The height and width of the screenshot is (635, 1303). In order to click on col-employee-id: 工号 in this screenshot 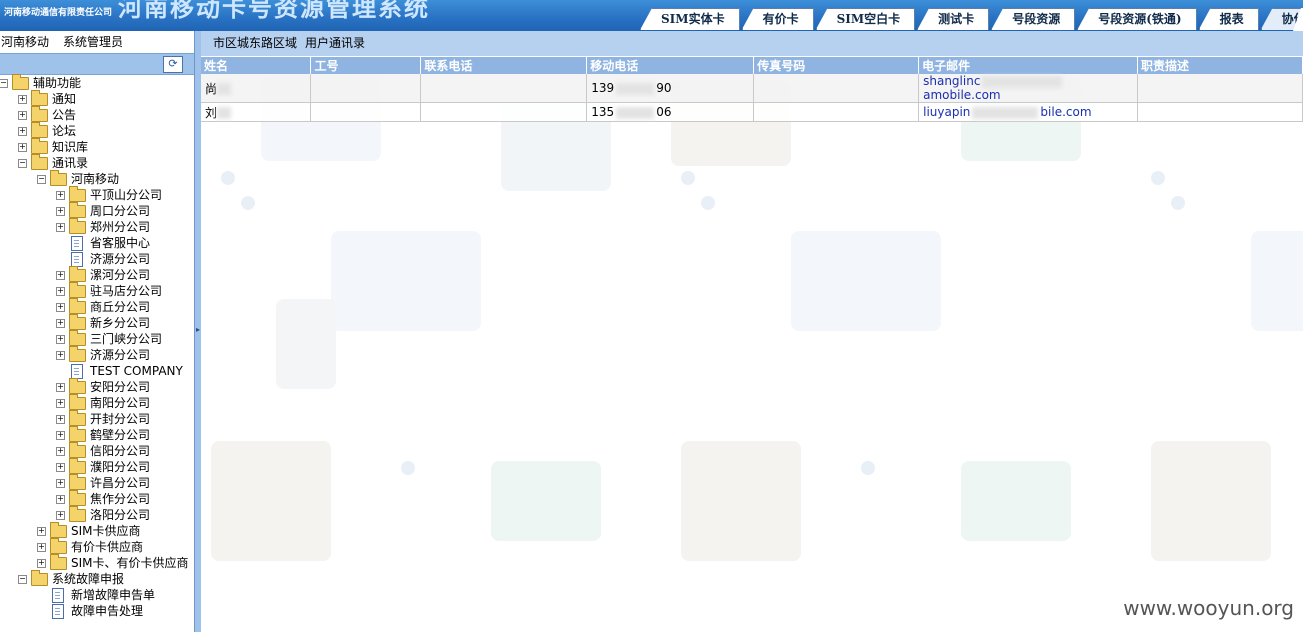, I will do `click(366, 65)`.